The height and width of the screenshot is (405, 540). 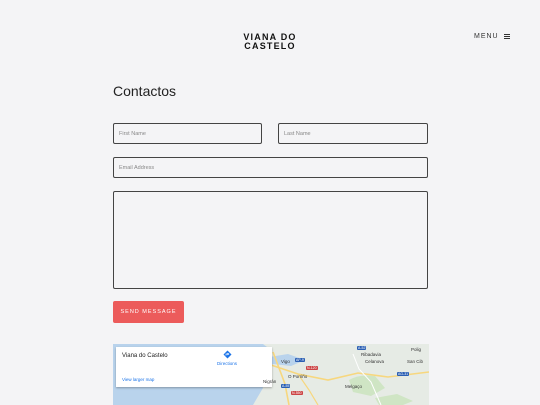 What do you see at coordinates (226, 363) in the screenshot?
I see `directions-label: Directions` at bounding box center [226, 363].